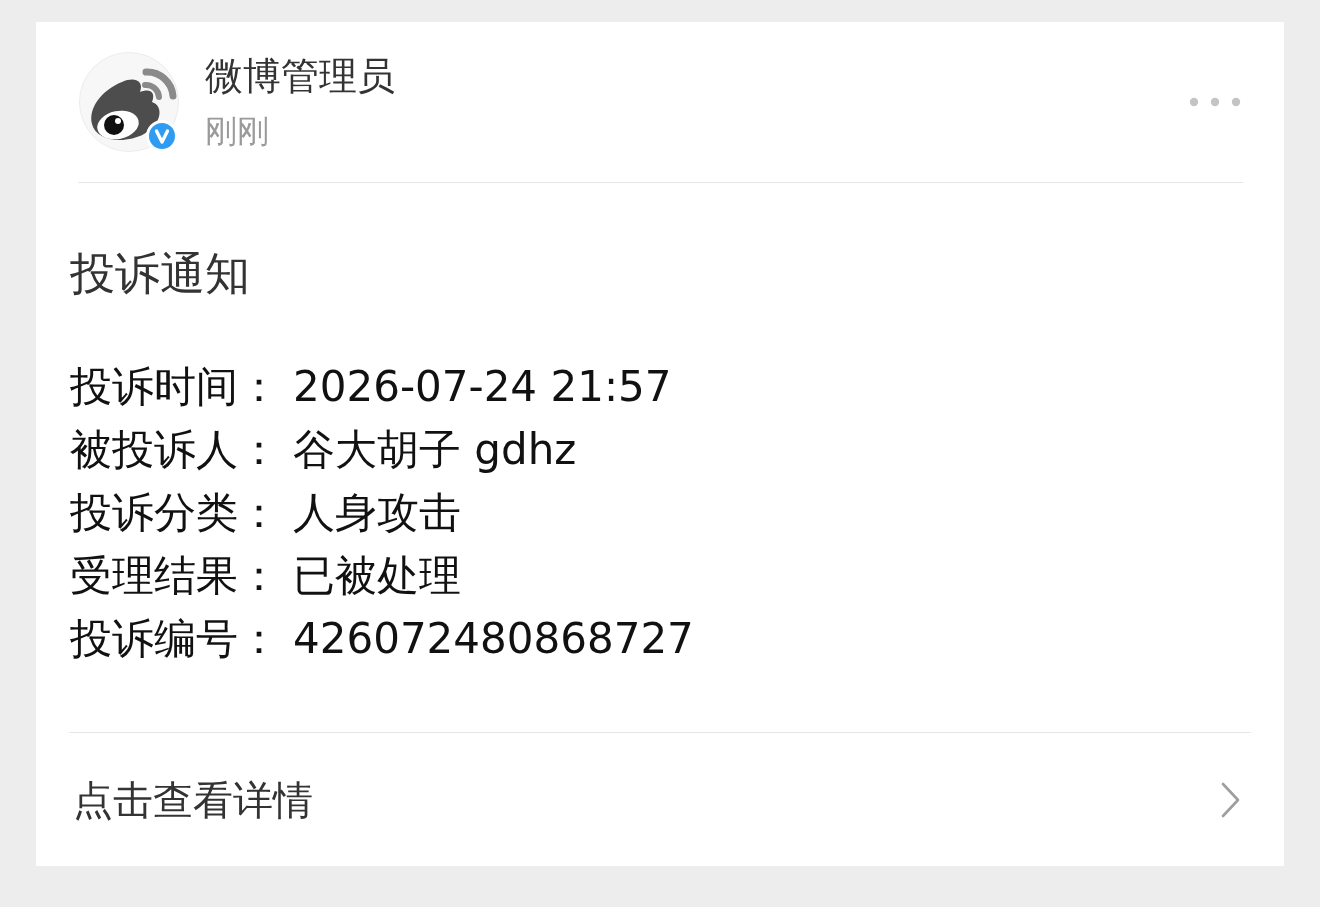 The width and height of the screenshot is (1320, 907). Describe the element at coordinates (160, 274) in the screenshot. I see `notice-title: 投诉通知` at that location.